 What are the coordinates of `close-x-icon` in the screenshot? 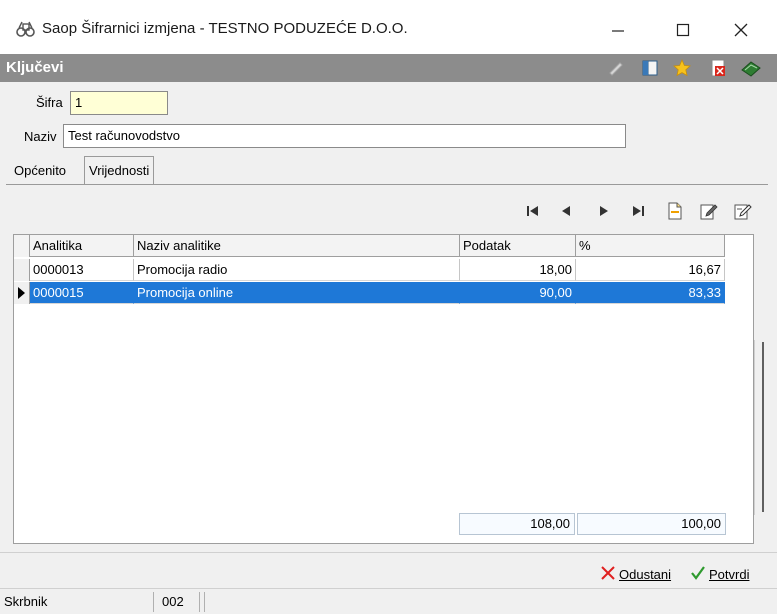 It's located at (608, 574).